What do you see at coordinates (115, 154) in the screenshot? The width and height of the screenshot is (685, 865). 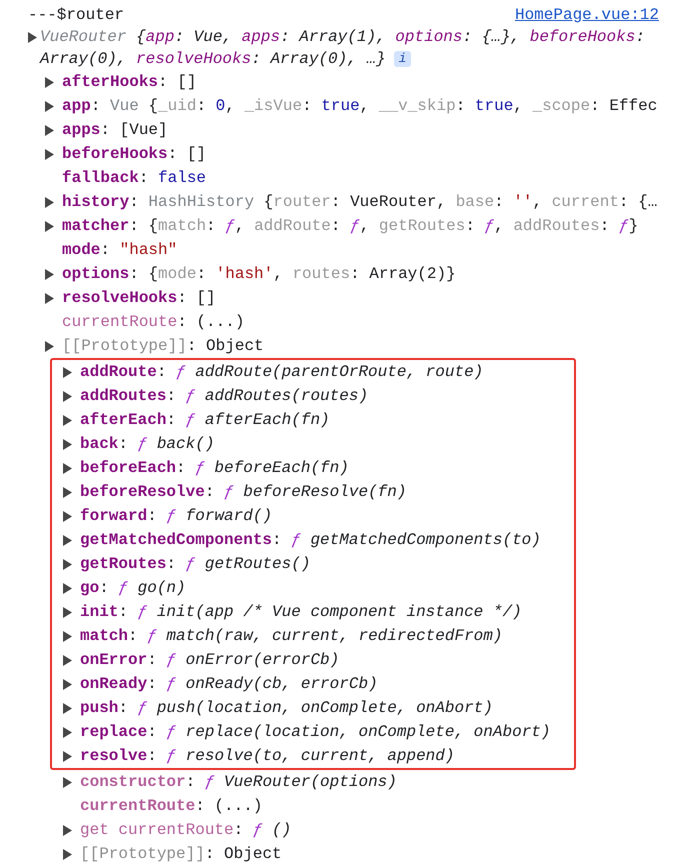 I see `property-name: beforeHooks` at bounding box center [115, 154].